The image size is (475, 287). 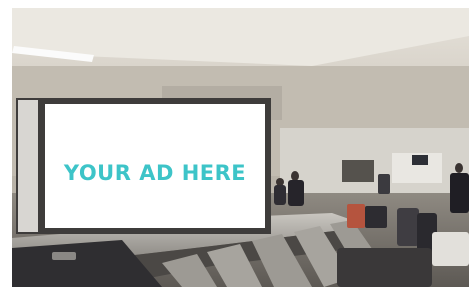 What do you see at coordinates (28, 166) in the screenshot?
I see `ad-display-sidepanel` at bounding box center [28, 166].